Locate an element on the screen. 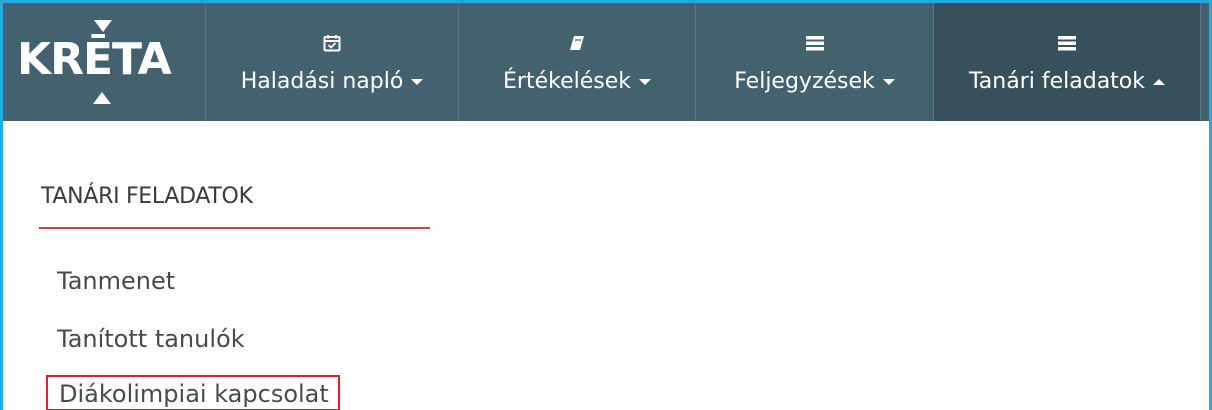 This screenshot has height=410, width=1212. nav-label: Haladási napló is located at coordinates (322, 81).